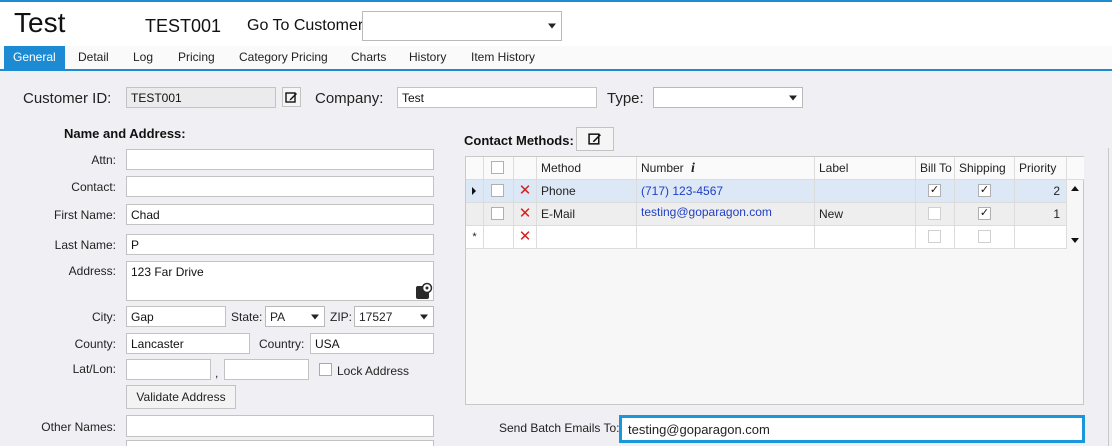 Image resolution: width=1112 pixels, height=446 pixels. I want to click on other-names-label: Other Names:, so click(78, 427).